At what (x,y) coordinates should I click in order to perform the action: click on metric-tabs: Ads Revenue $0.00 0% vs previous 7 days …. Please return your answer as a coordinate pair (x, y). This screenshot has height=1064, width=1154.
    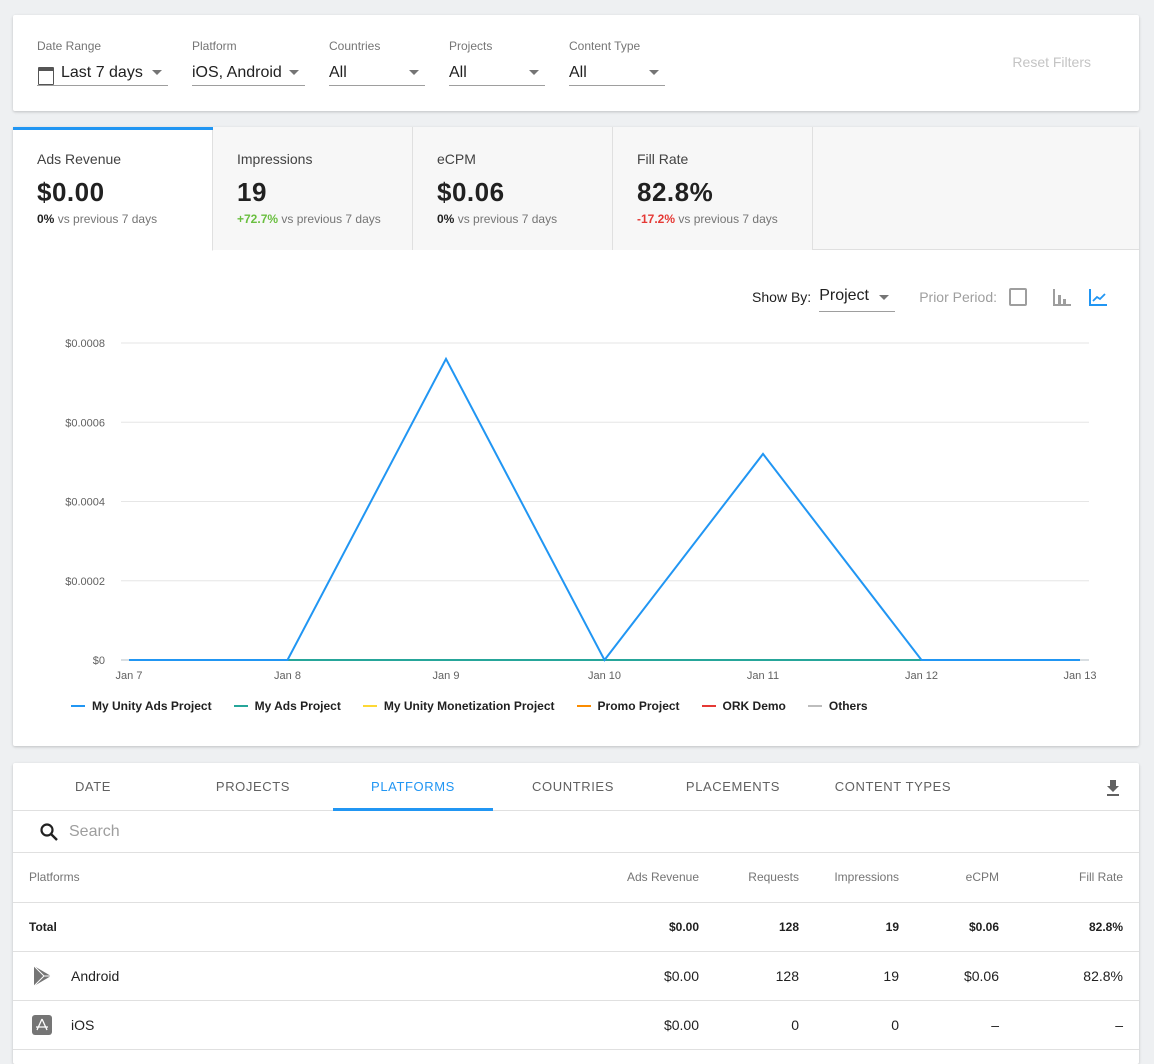
    Looking at the image, I should click on (576, 189).